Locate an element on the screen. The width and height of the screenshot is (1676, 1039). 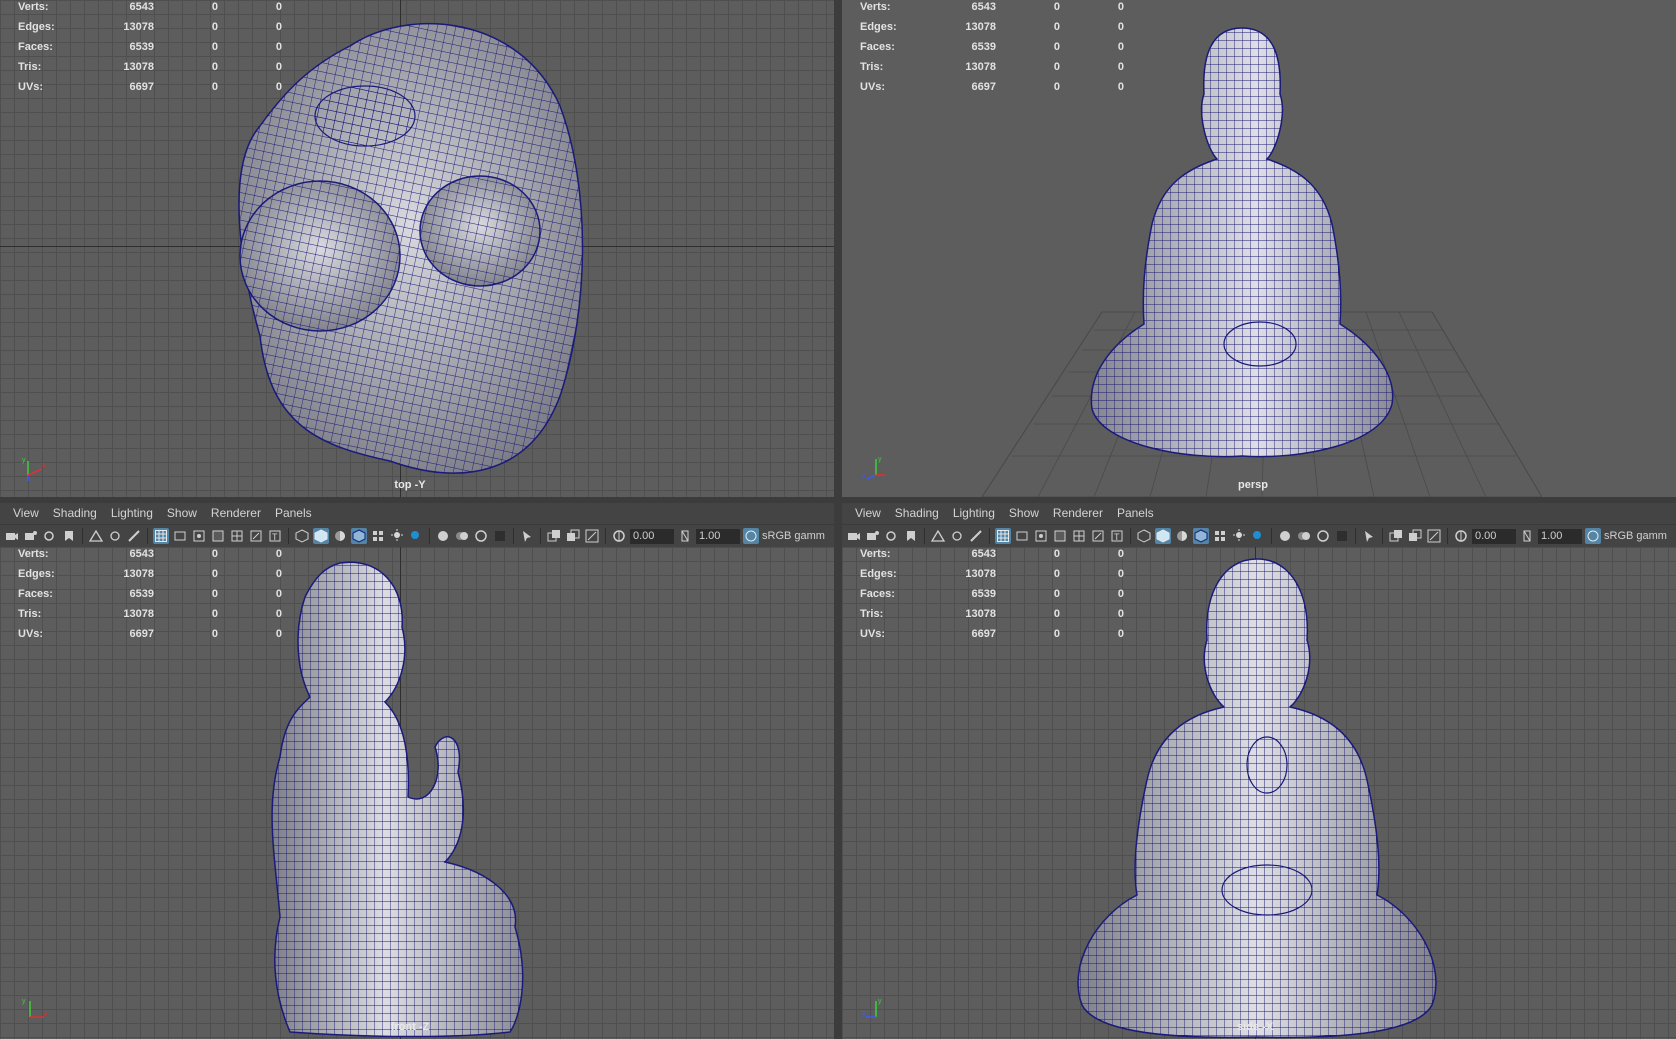
buddha-mesh-persp is located at coordinates (1242, 244).